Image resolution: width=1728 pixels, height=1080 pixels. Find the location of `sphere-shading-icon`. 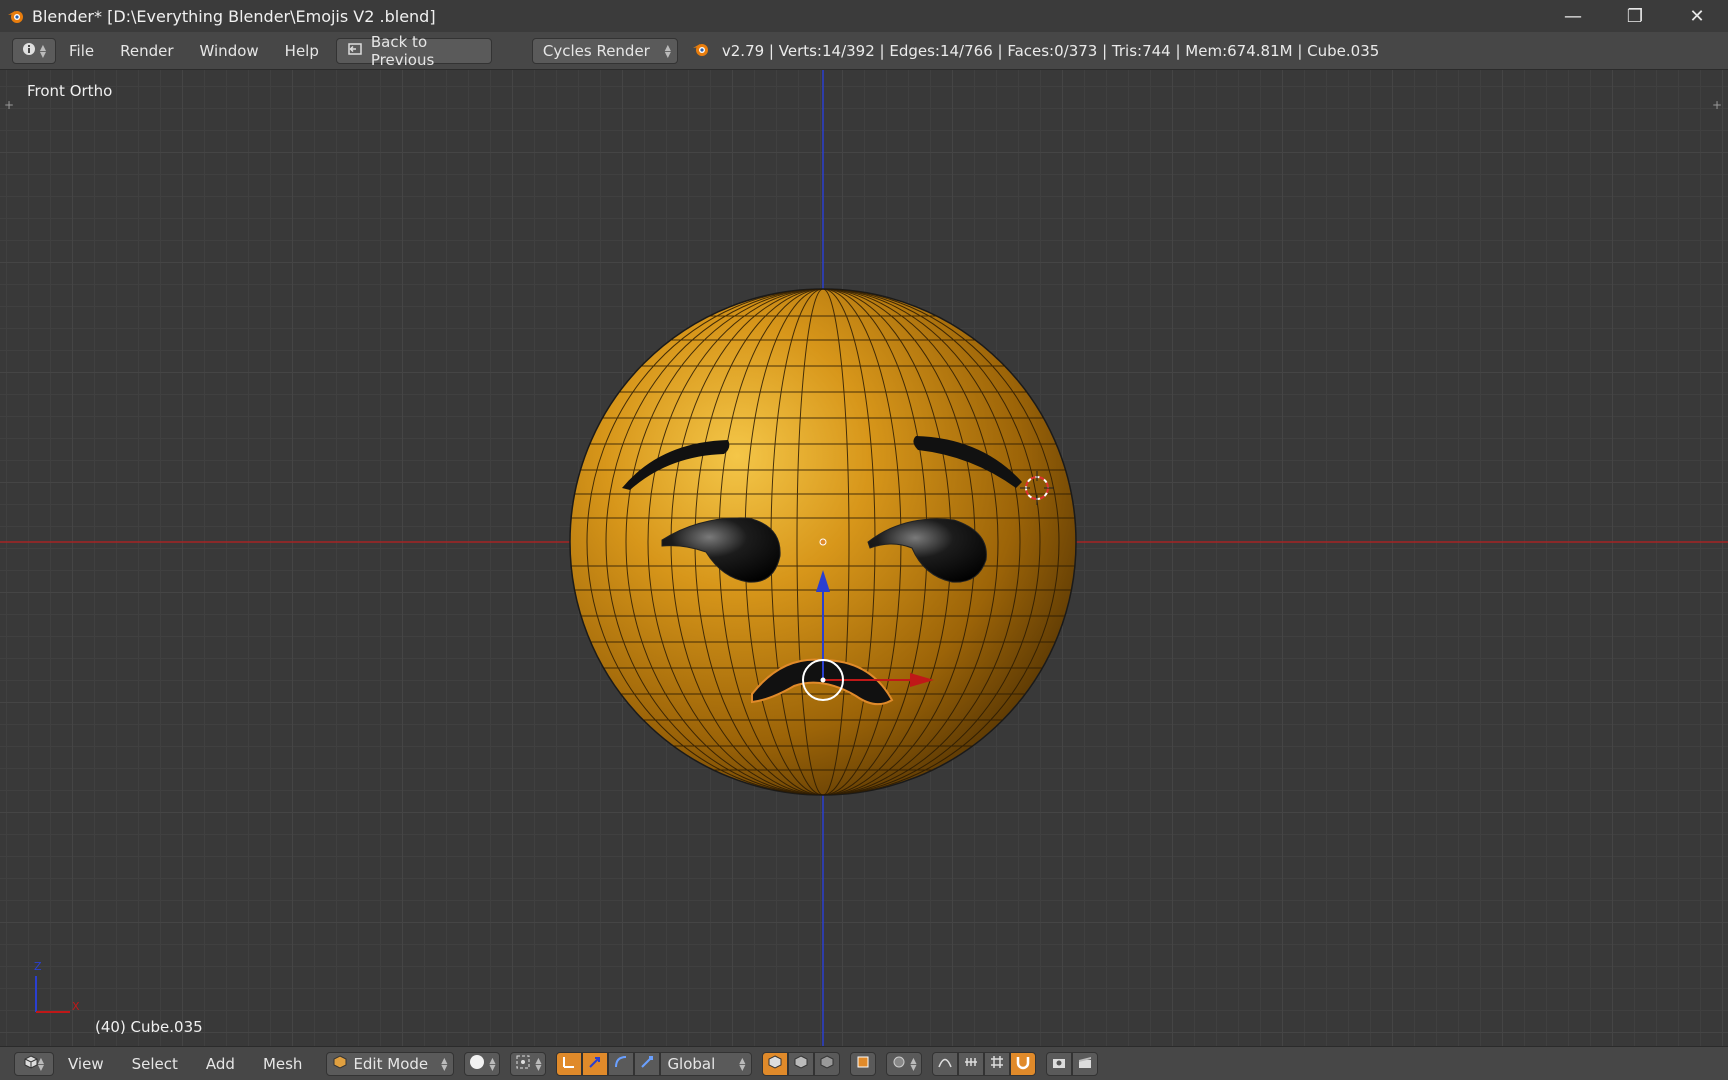

sphere-shading-icon is located at coordinates (477, 1064).